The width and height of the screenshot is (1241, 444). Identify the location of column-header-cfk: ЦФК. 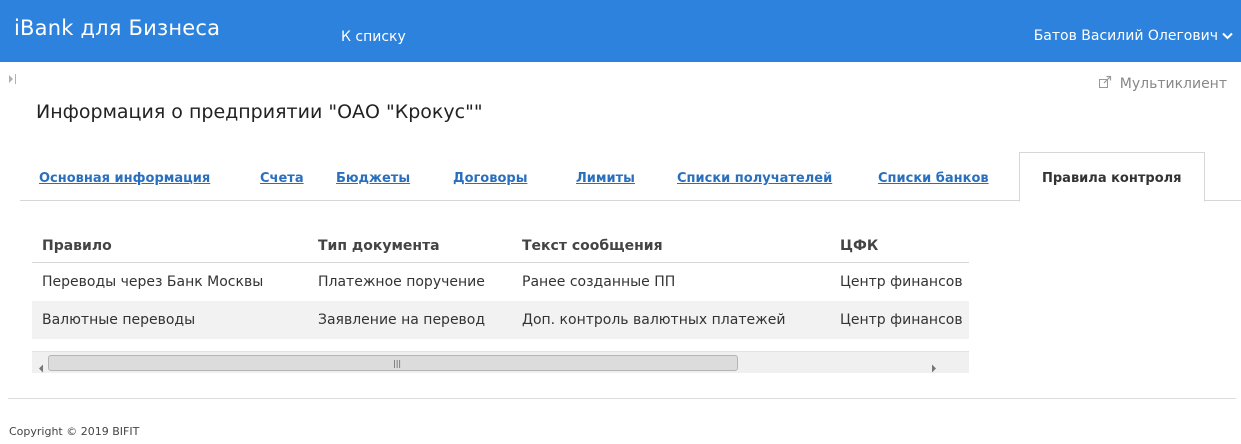
(904, 246).